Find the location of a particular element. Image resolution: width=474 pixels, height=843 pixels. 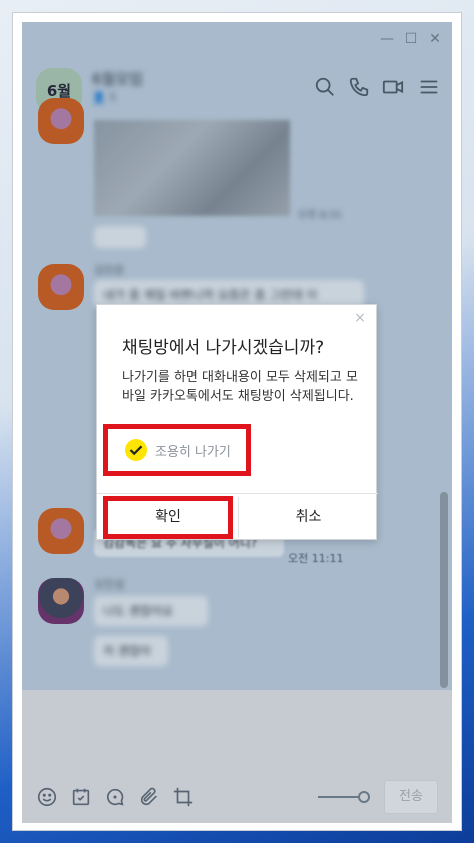

cancel-button: 취소 is located at coordinates (308, 517).